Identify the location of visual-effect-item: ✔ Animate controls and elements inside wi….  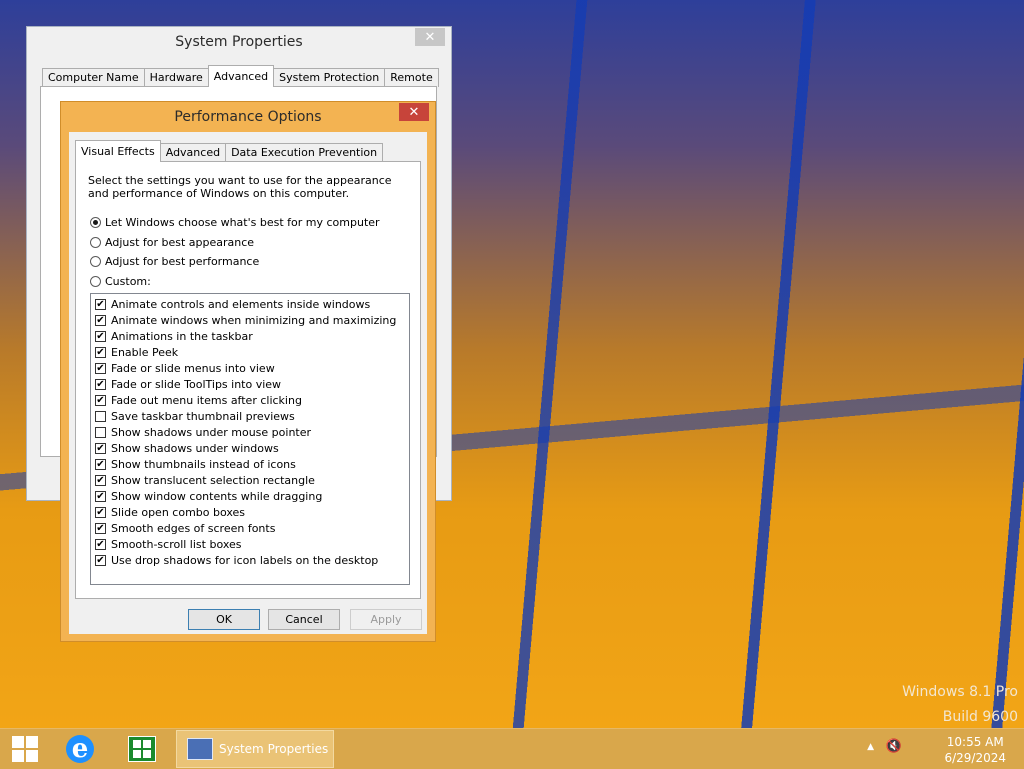
(232, 304).